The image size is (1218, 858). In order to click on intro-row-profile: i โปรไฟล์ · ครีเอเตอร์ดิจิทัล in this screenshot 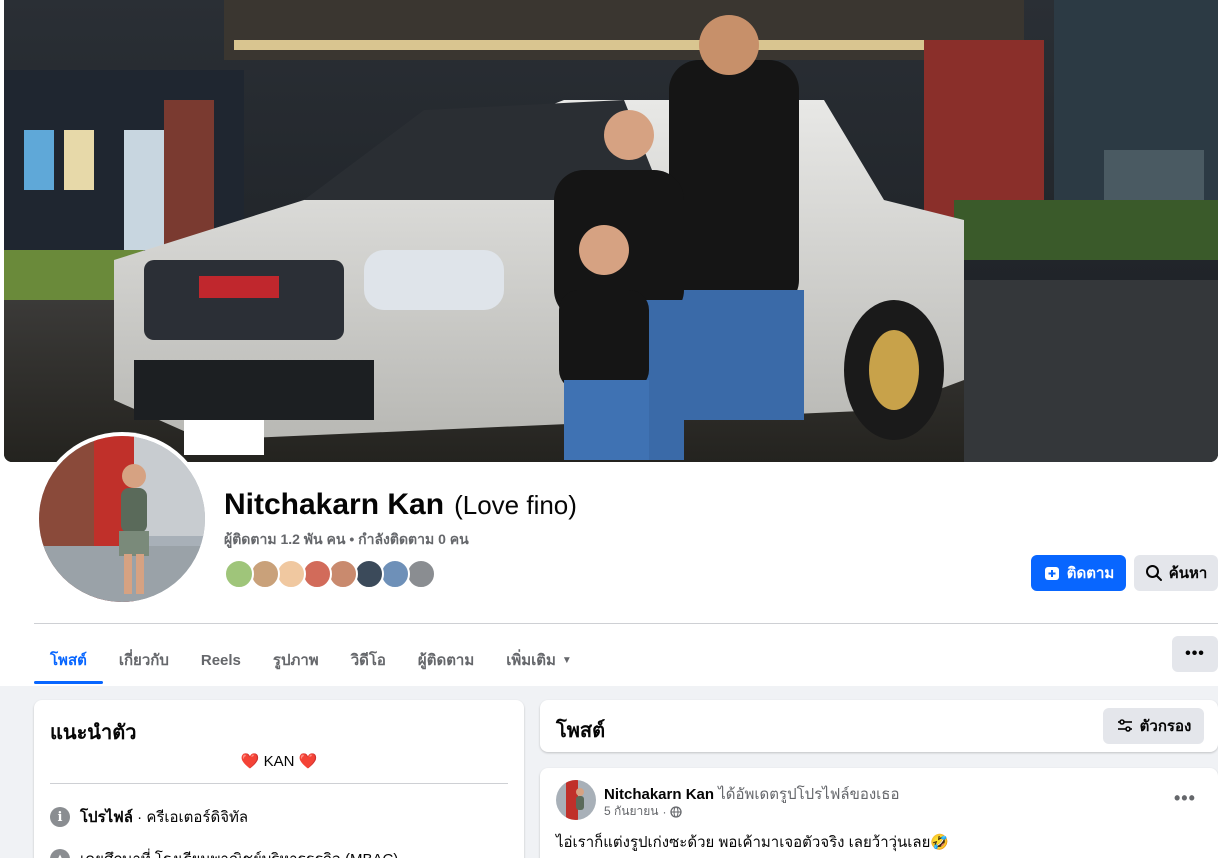, I will do `click(149, 817)`.